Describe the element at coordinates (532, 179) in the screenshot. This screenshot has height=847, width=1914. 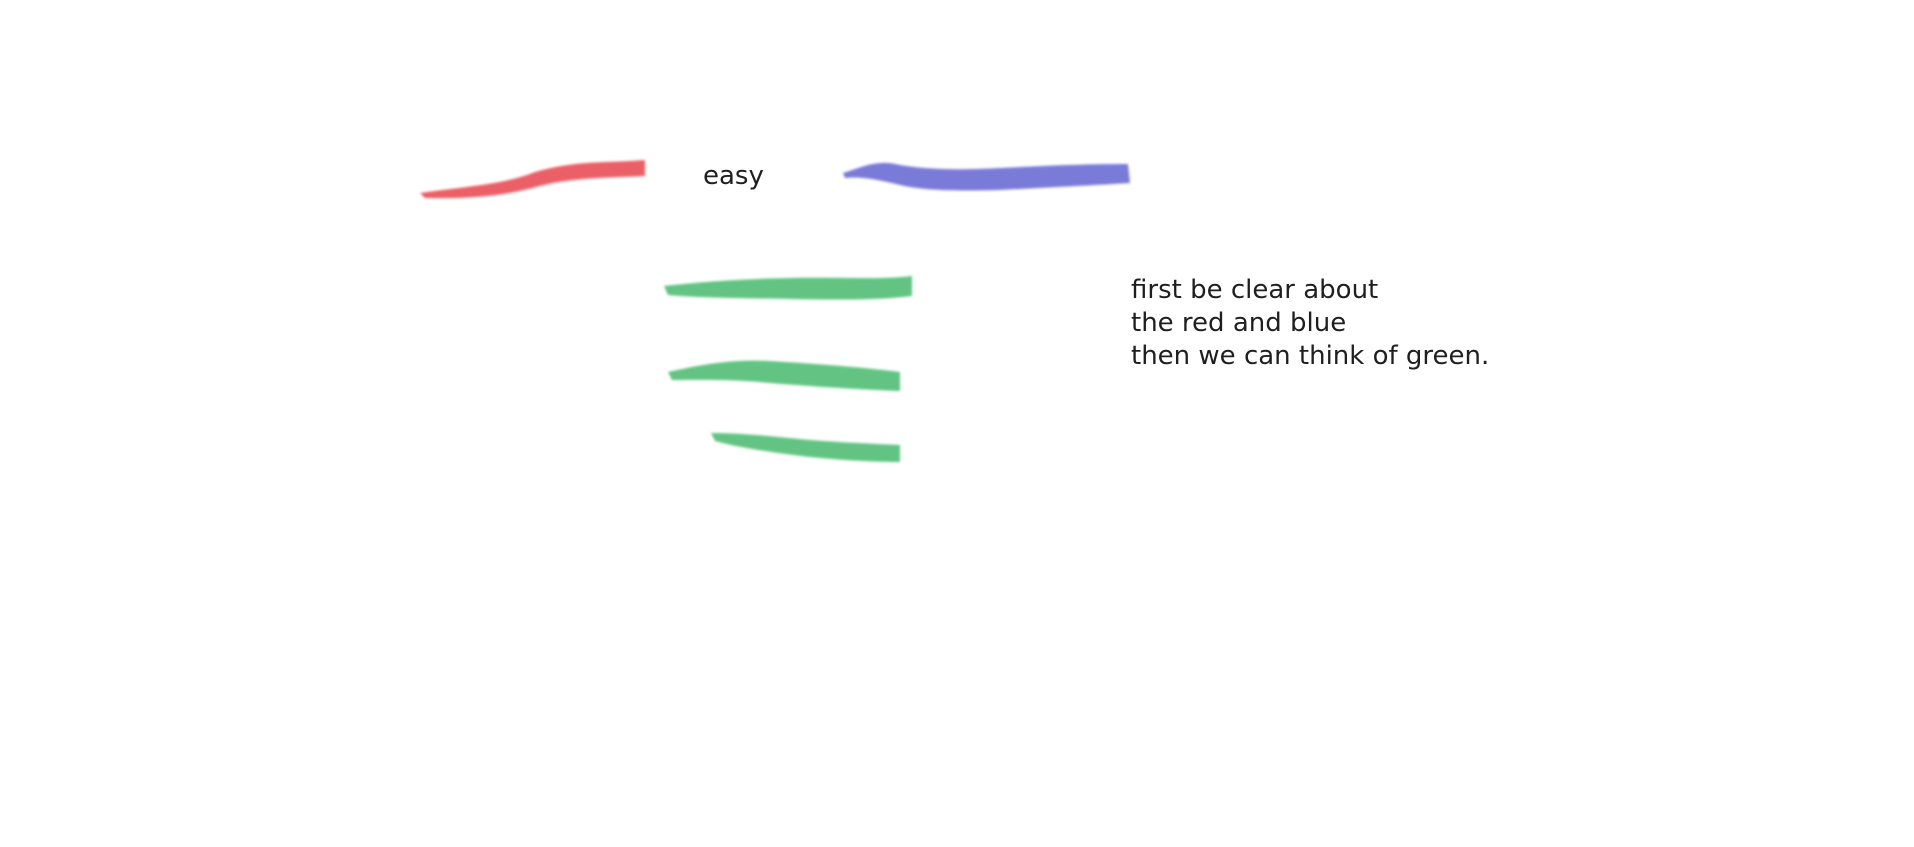
I see `red-stroke` at that location.